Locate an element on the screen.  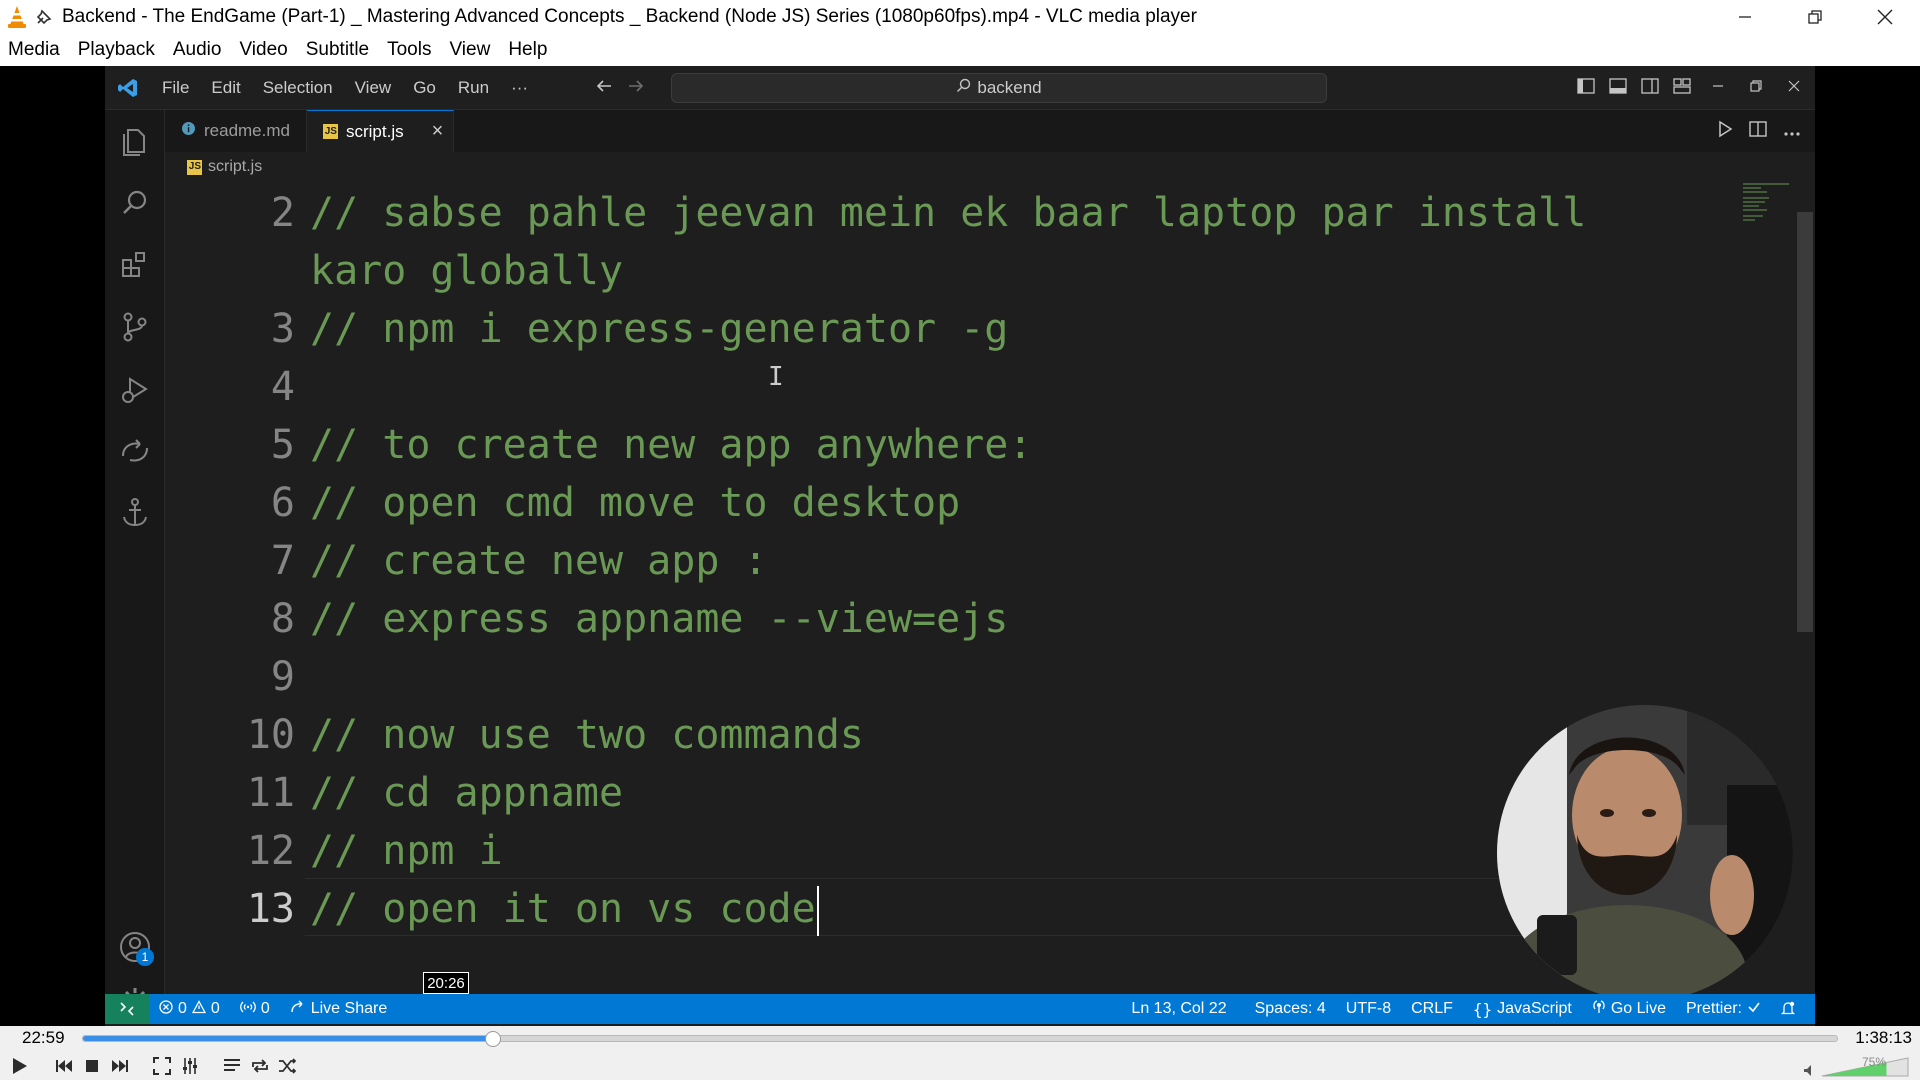
editor-scrollbar-thumb is located at coordinates (1805, 422).